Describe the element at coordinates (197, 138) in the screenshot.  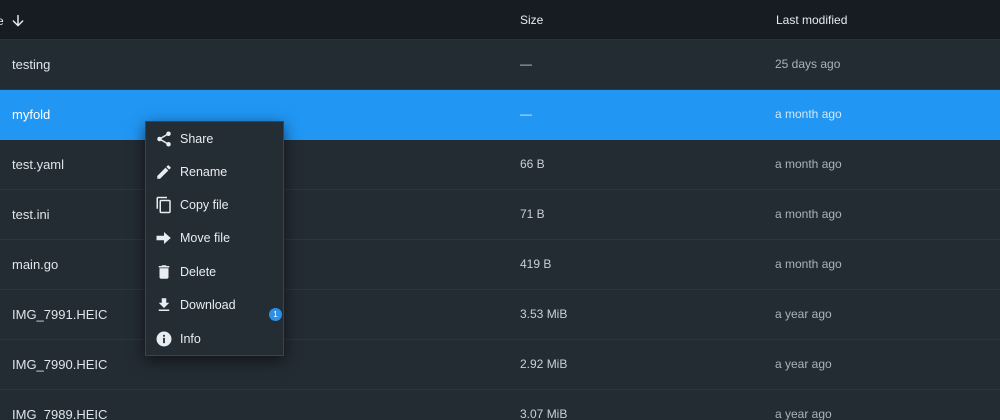
I see `menu-item-label: Share` at that location.